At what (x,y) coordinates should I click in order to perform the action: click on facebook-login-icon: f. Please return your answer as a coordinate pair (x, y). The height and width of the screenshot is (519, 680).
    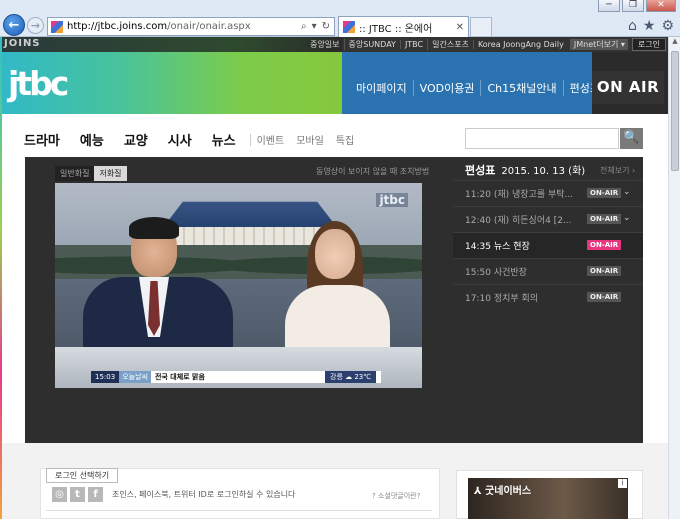
    Looking at the image, I should click on (95, 494).